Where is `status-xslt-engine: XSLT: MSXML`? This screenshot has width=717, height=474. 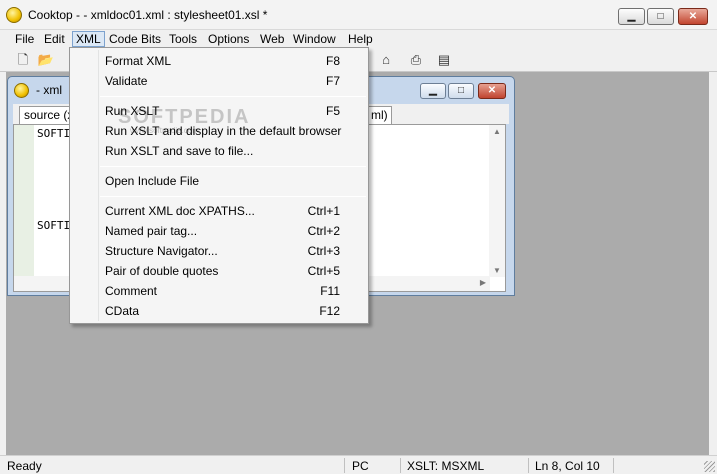
status-xslt-engine: XSLT: MSXML is located at coordinates (446, 466).